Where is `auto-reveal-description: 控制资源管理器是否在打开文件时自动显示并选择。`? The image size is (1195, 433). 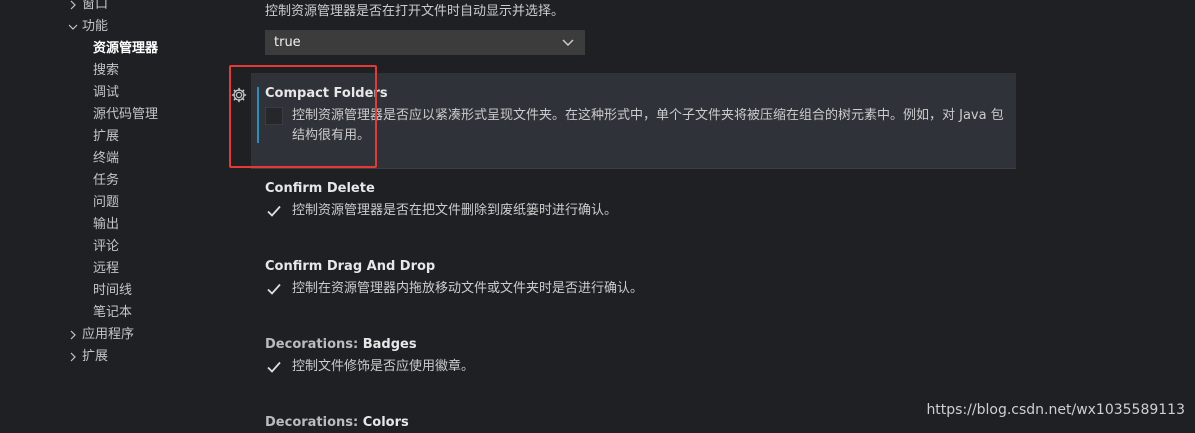 auto-reveal-description: 控制资源管理器是否在打开文件时自动显示并选择。 is located at coordinates (415, 11).